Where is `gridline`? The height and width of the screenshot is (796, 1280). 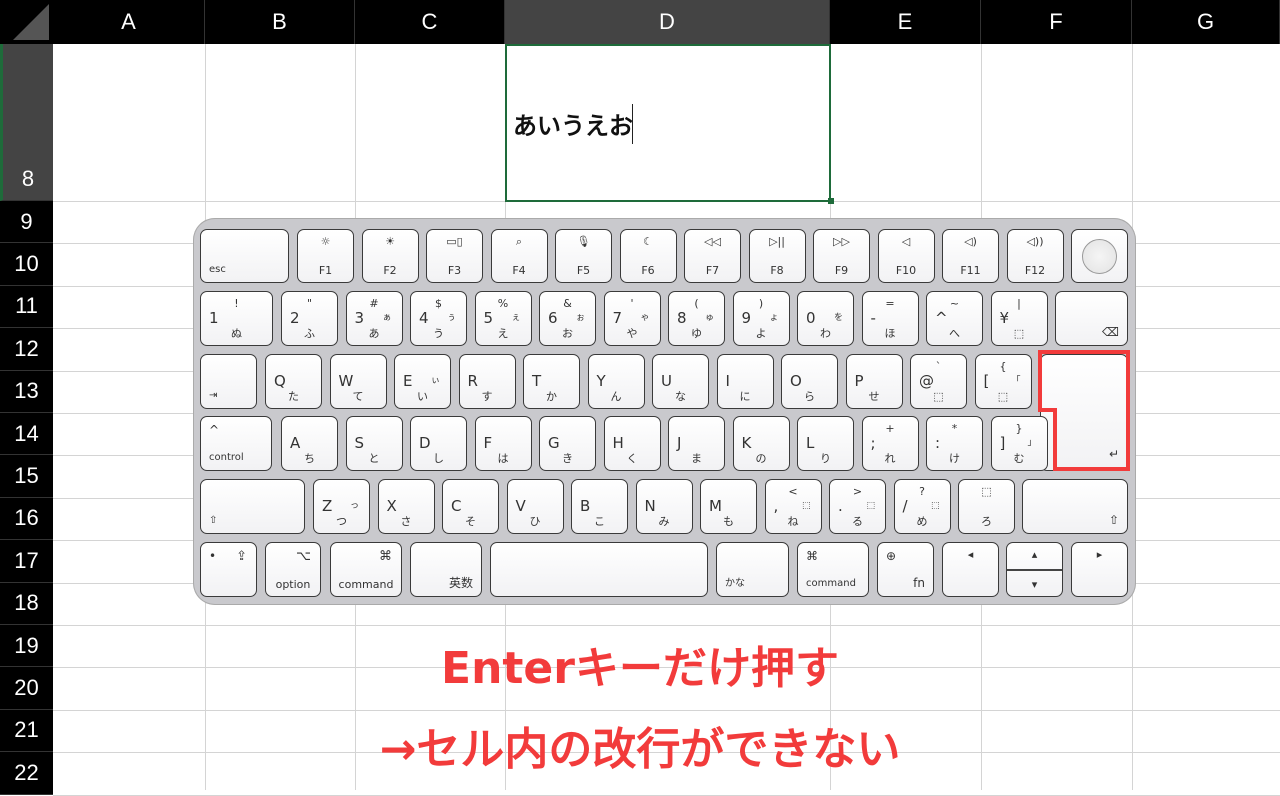 gridline is located at coordinates (666, 795).